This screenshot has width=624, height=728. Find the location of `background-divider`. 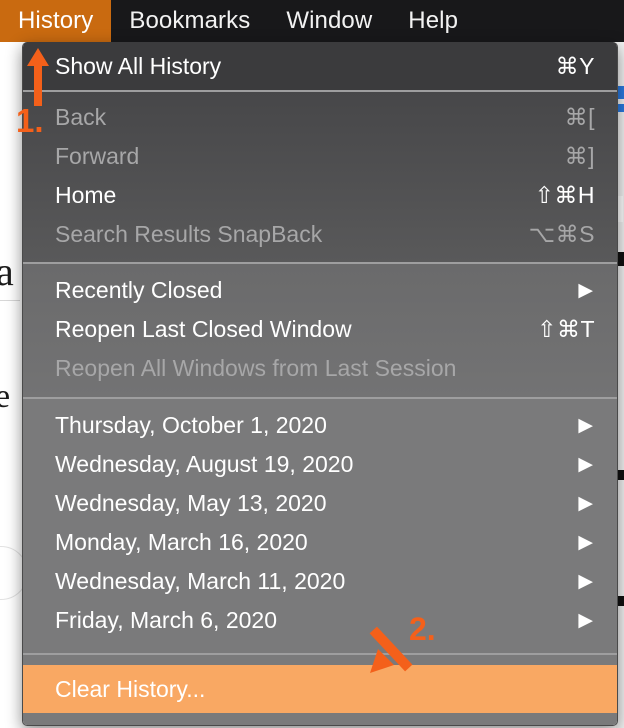

background-divider is located at coordinates (10, 300).